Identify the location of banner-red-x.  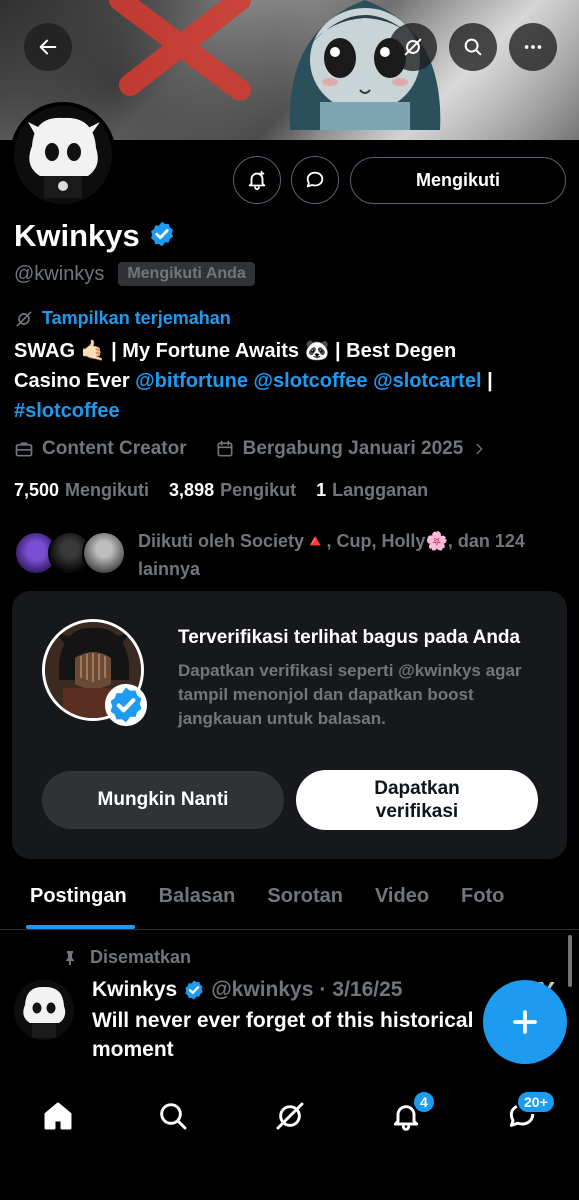
(180, 50).